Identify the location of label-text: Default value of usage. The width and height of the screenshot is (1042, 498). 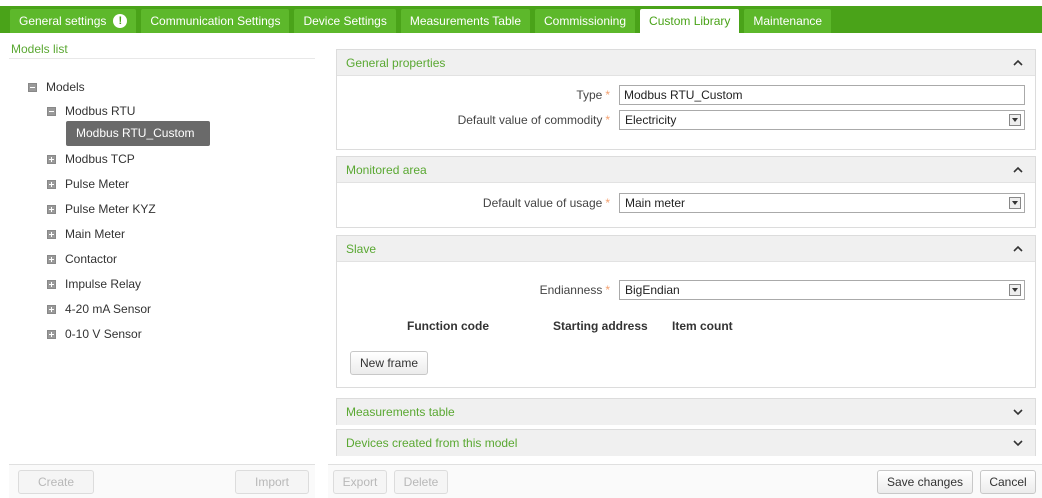
(542, 203).